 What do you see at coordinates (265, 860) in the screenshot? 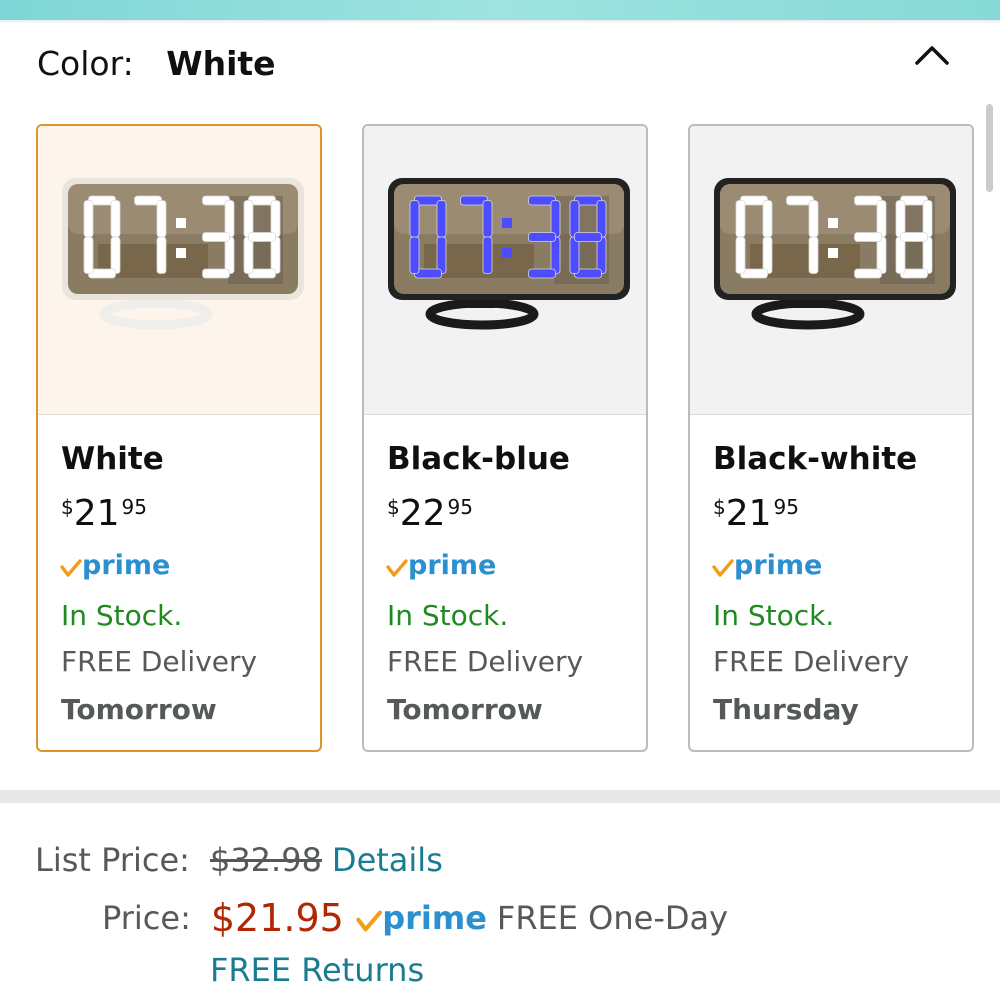
I see `list-price-value: $32.98` at bounding box center [265, 860].